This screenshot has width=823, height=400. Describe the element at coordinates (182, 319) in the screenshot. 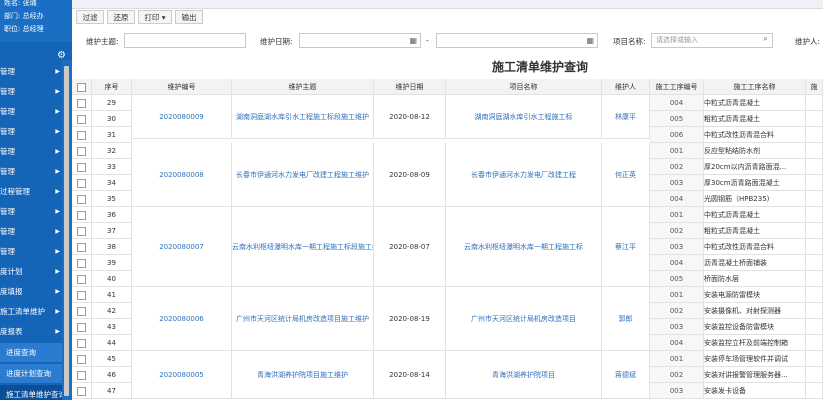

I see `maint-code-link: 2020080006` at that location.